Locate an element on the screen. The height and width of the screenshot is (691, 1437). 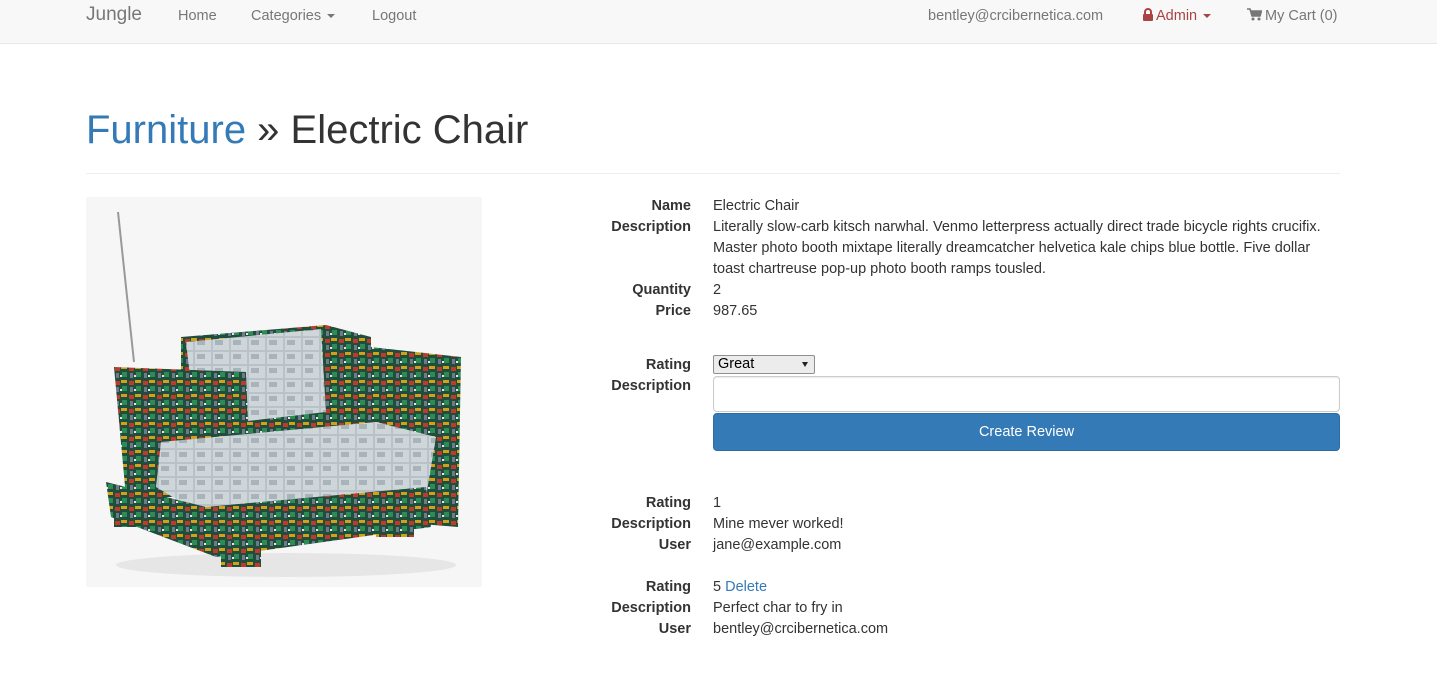
nav-home-link: Home is located at coordinates (197, 16).